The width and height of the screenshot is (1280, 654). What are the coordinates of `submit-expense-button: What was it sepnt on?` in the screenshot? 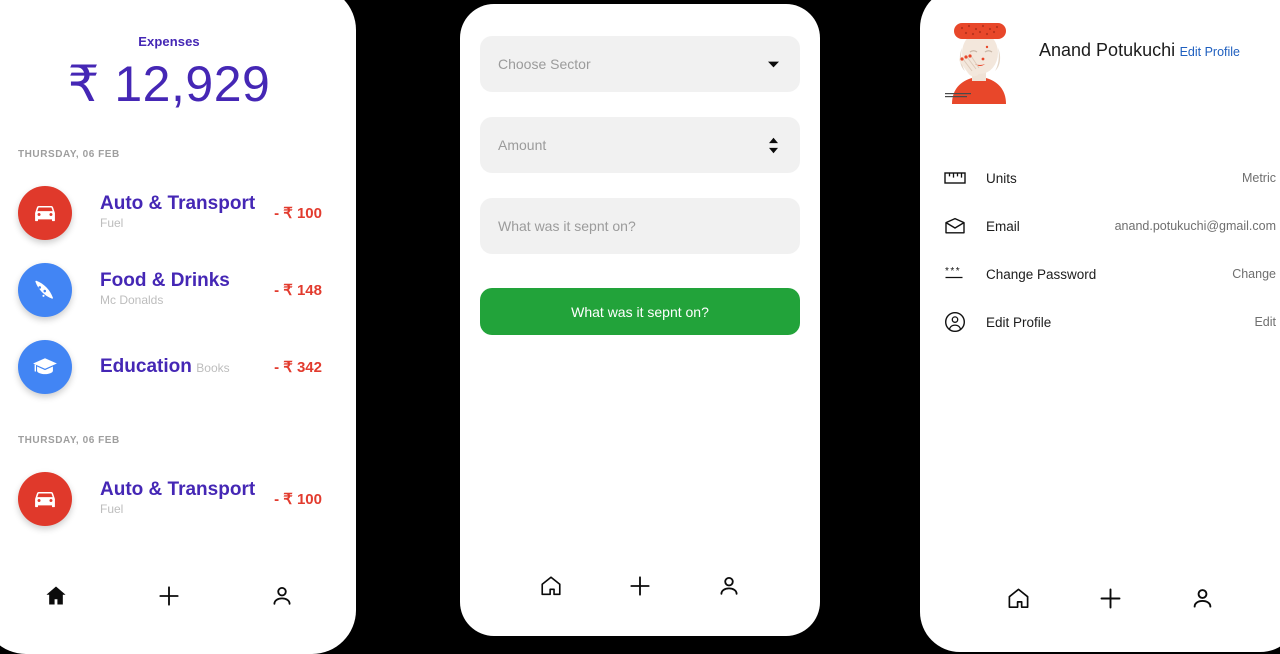 It's located at (640, 311).